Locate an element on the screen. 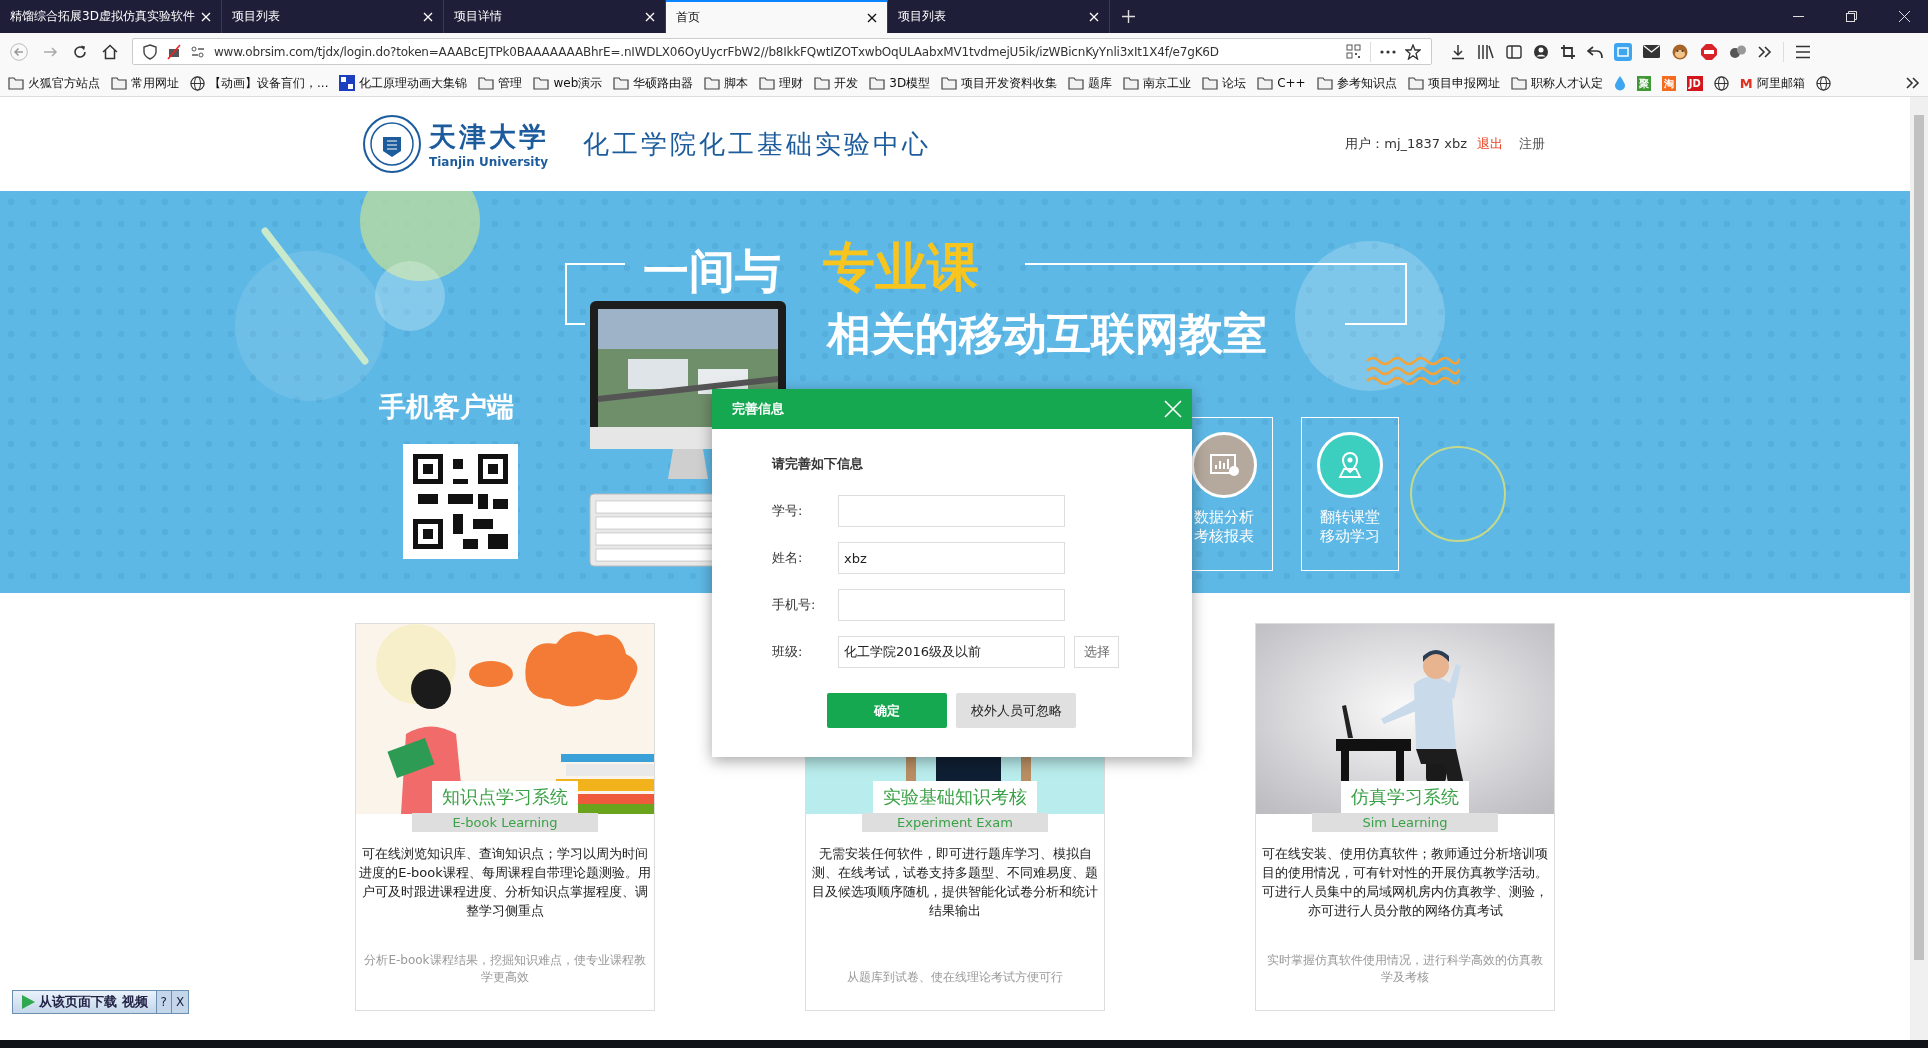  bookmark-item: 职称人才认定 is located at coordinates (1556, 83).